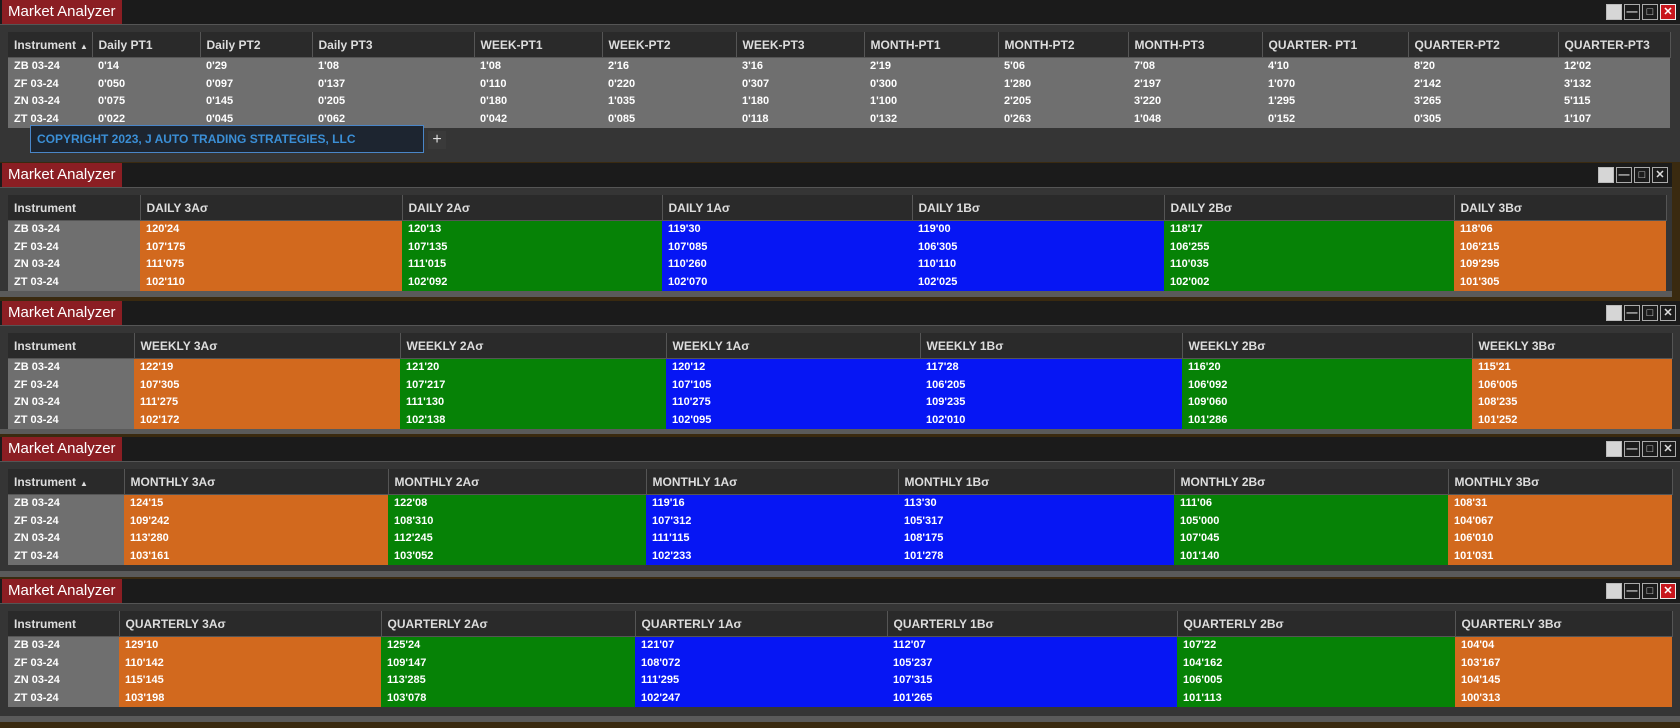  What do you see at coordinates (1614, 45) in the screenshot?
I see `column-header: QUARTER-PT3` at bounding box center [1614, 45].